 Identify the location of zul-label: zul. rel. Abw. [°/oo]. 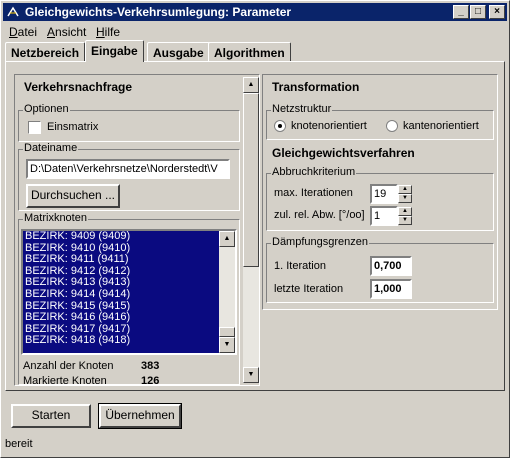
(319, 215).